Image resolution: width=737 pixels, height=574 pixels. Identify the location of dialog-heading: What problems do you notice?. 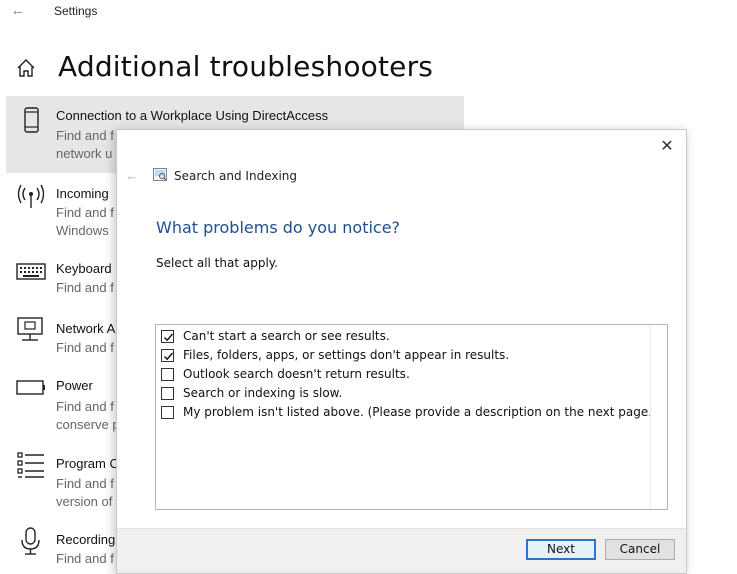
(278, 227).